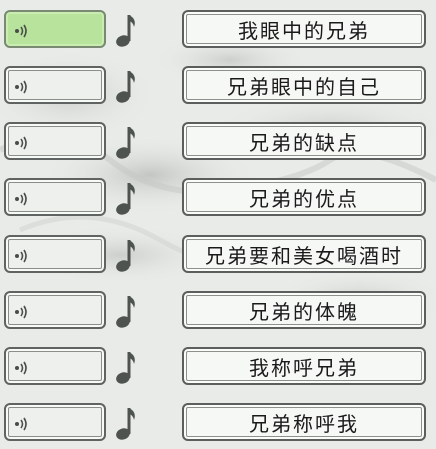  I want to click on answer-row: 兄弟要和美女喝酒时, so click(218, 257).